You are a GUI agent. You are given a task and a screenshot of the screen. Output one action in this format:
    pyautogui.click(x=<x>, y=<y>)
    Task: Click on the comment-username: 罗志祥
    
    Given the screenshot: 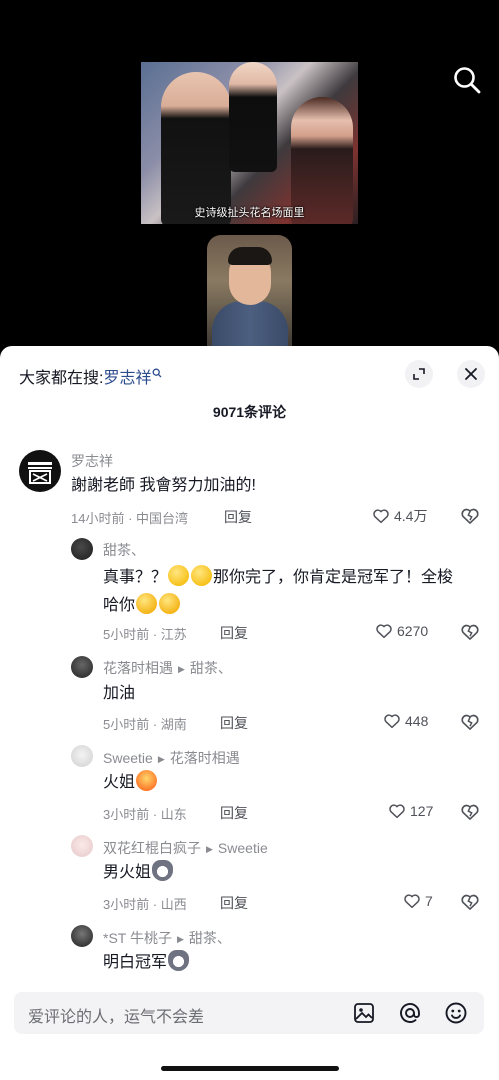 What is the action you would take?
    pyautogui.click(x=92, y=461)
    